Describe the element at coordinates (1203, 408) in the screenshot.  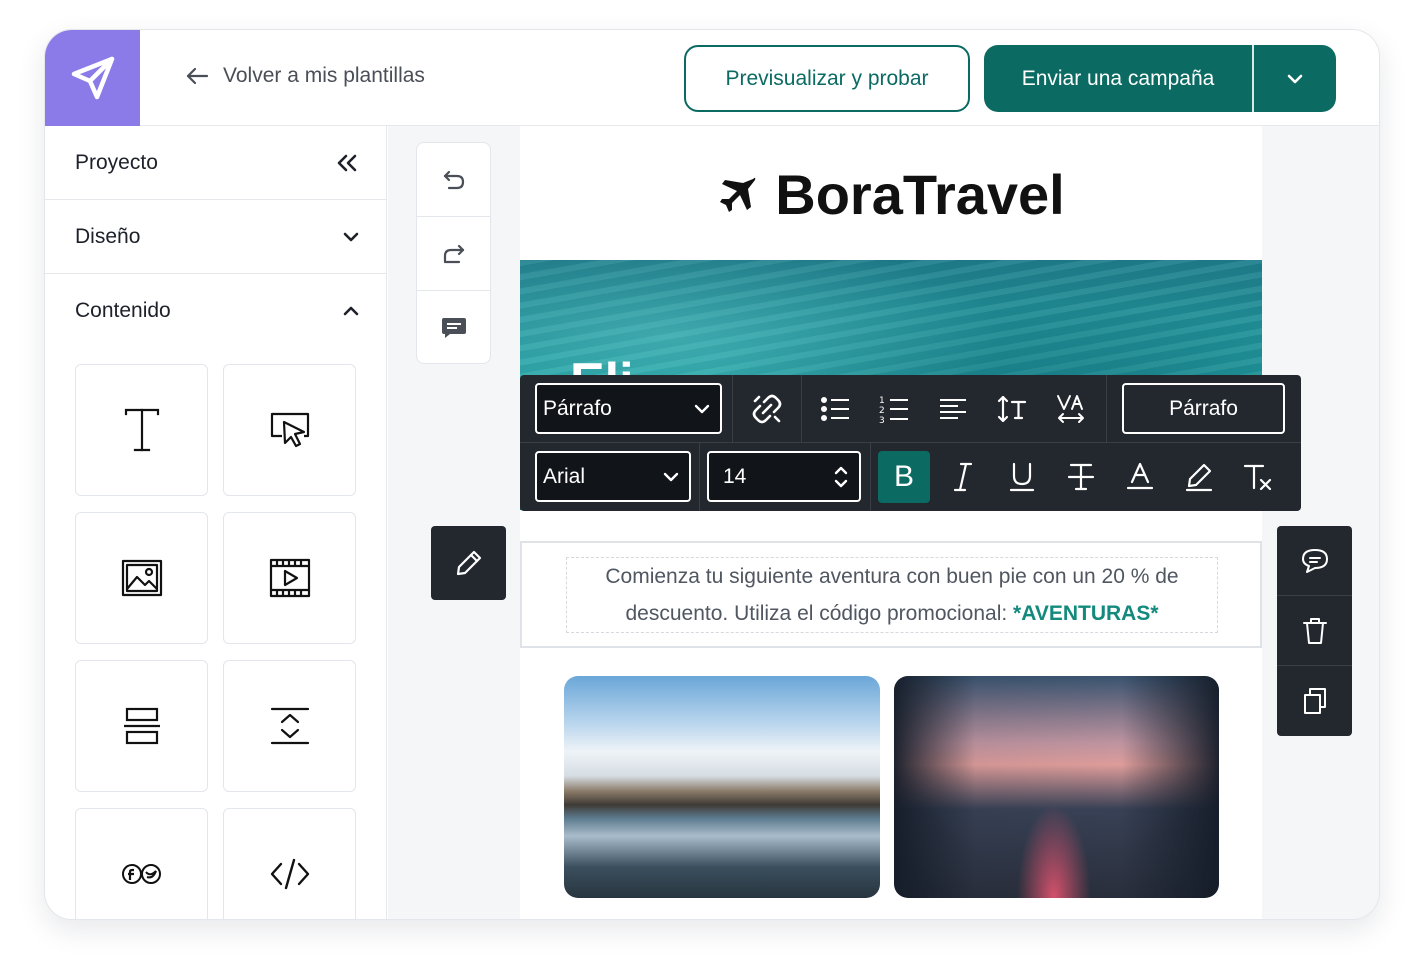
I see `paragraph-style-button: Párrafo` at that location.